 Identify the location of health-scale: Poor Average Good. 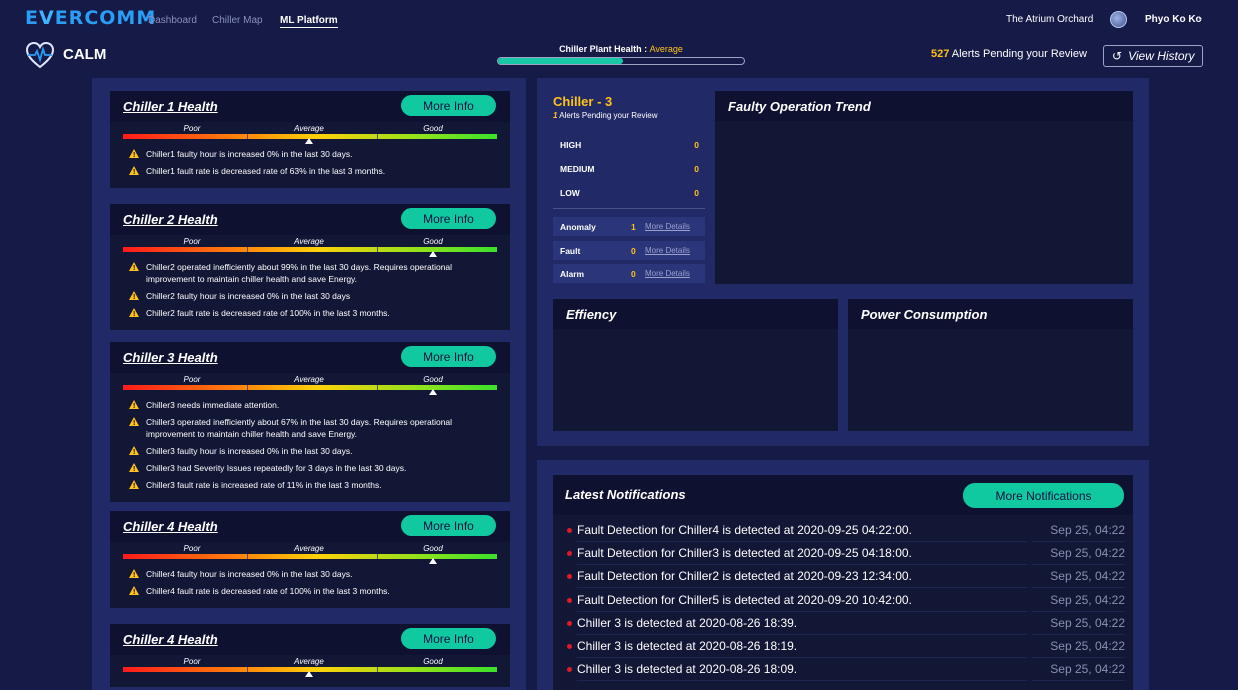
(310, 133).